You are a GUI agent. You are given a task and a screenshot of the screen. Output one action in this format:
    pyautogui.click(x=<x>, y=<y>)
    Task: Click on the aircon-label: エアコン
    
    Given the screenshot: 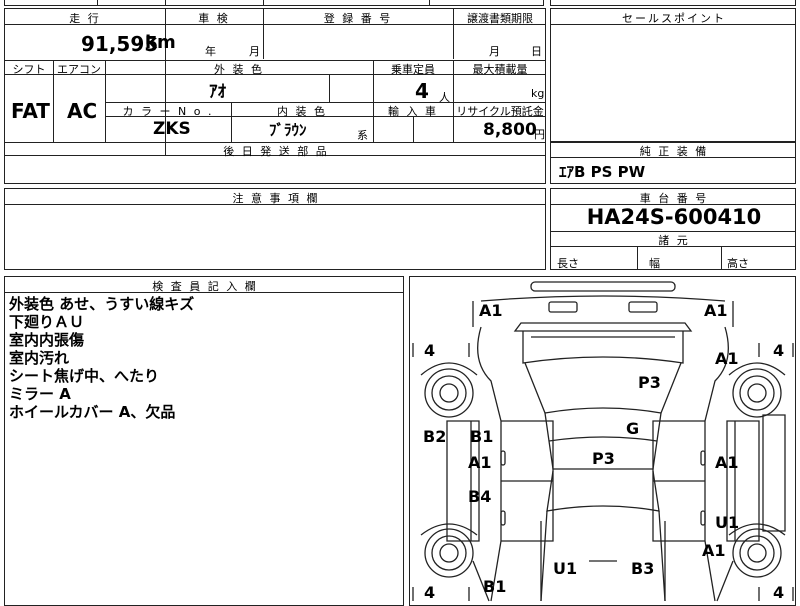 What is the action you would take?
    pyautogui.click(x=79, y=69)
    